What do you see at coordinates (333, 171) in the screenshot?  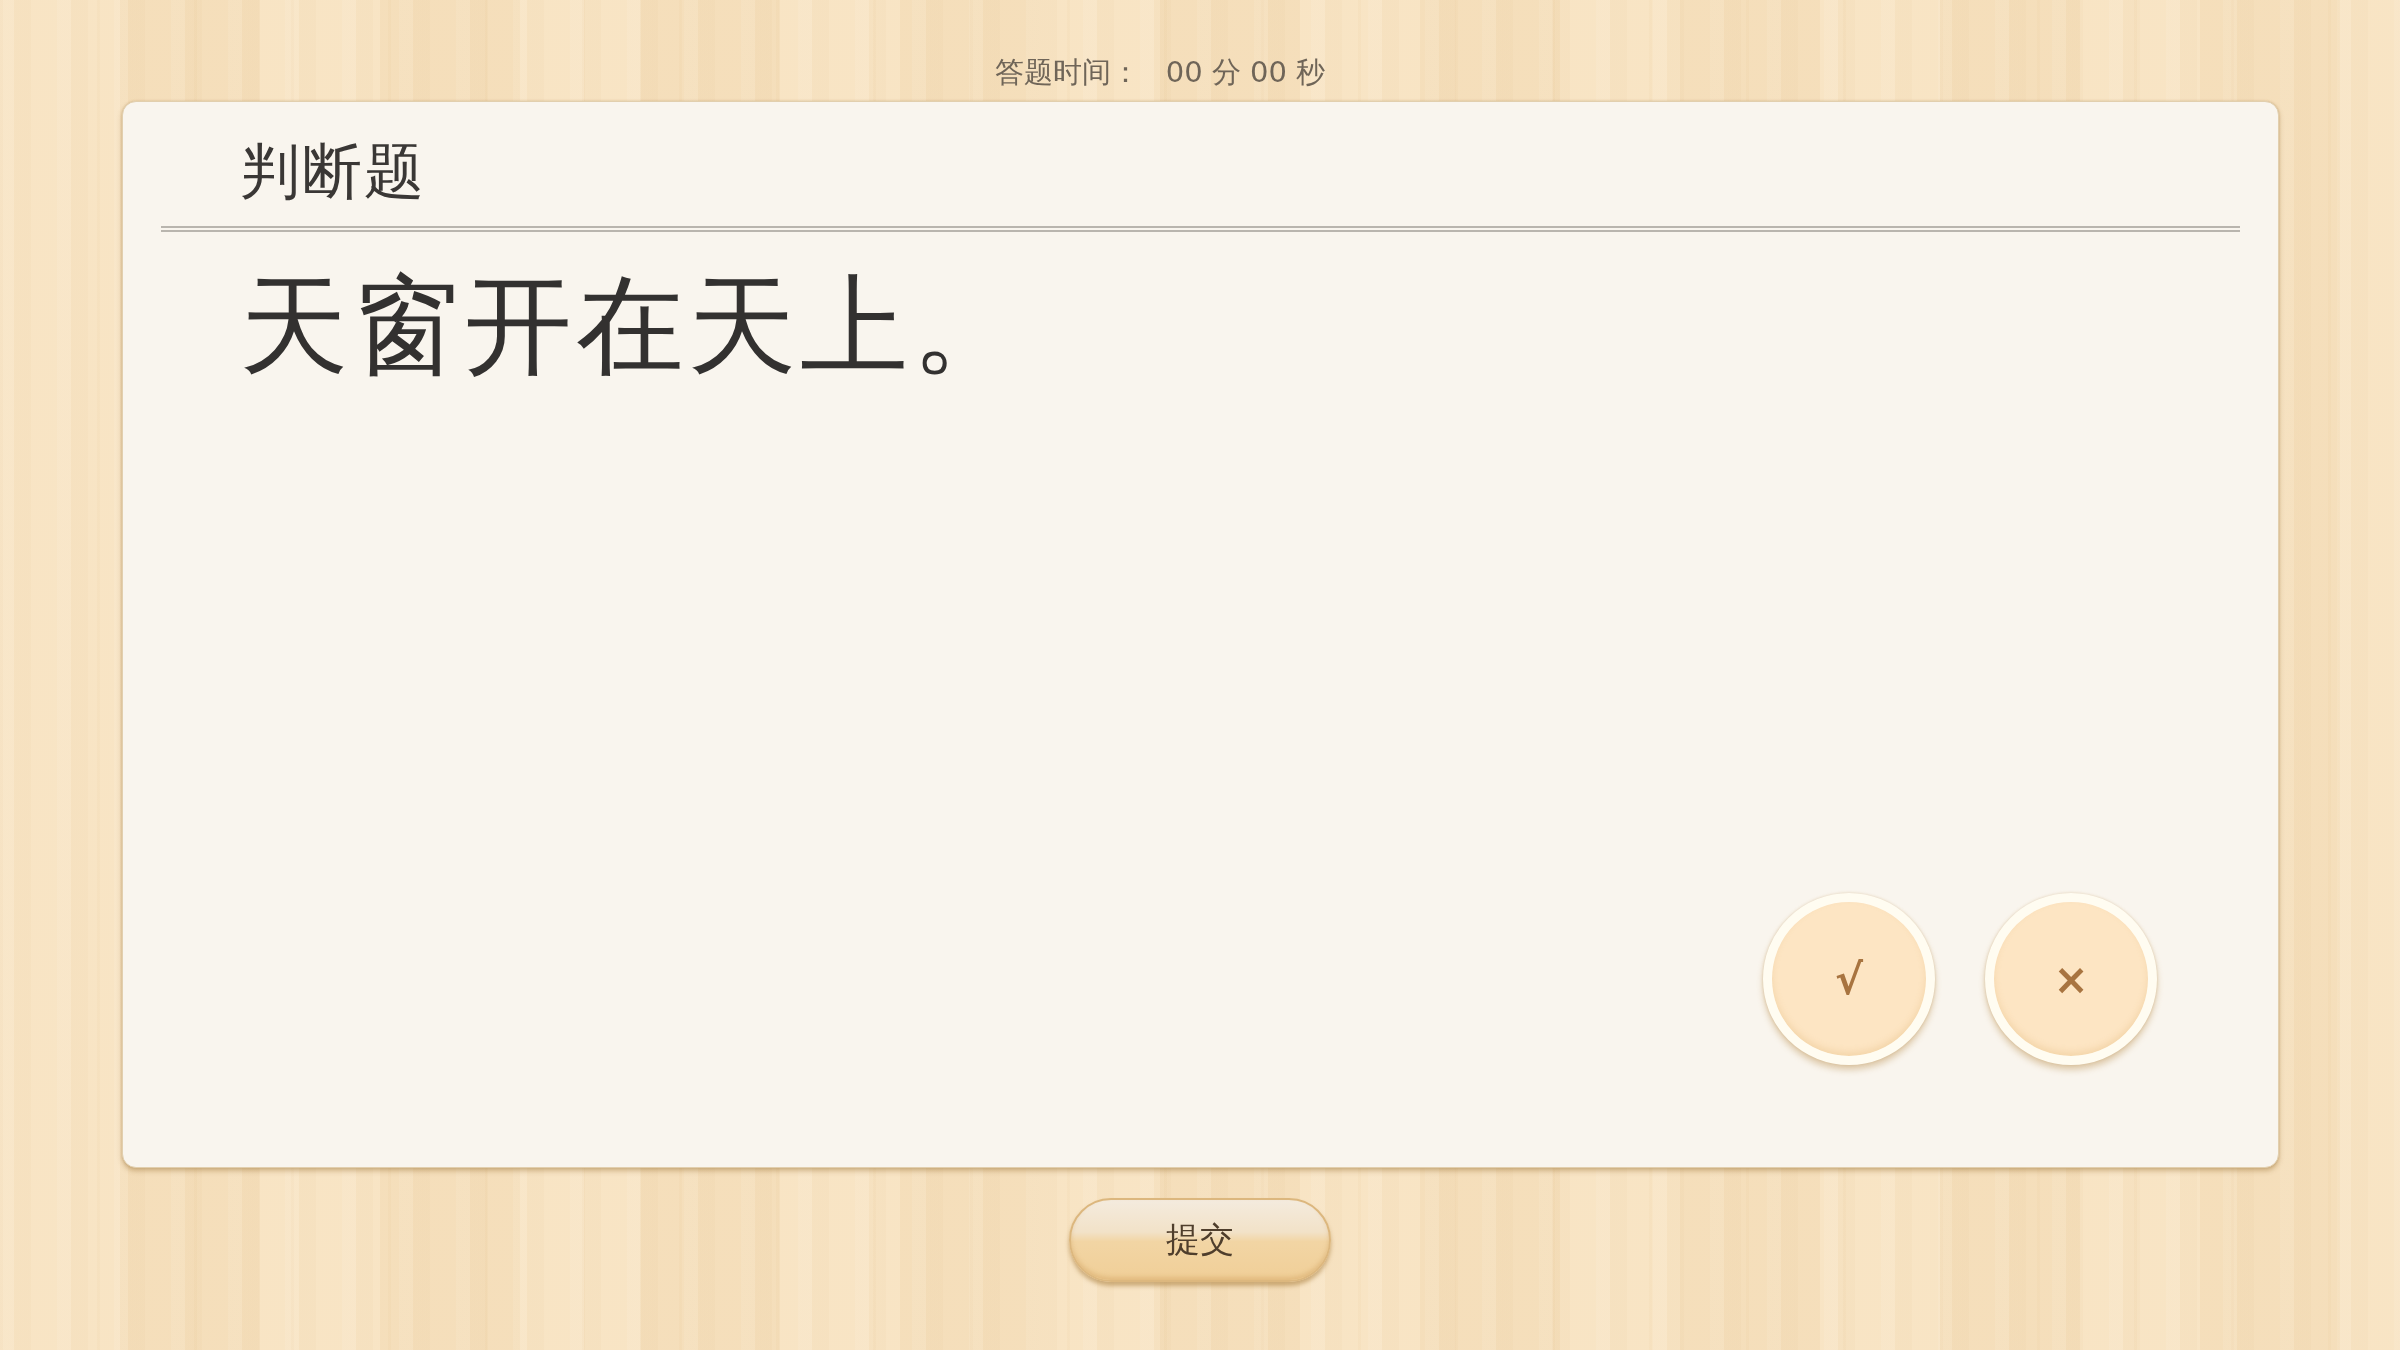 I see `question-type-title: 判断题` at bounding box center [333, 171].